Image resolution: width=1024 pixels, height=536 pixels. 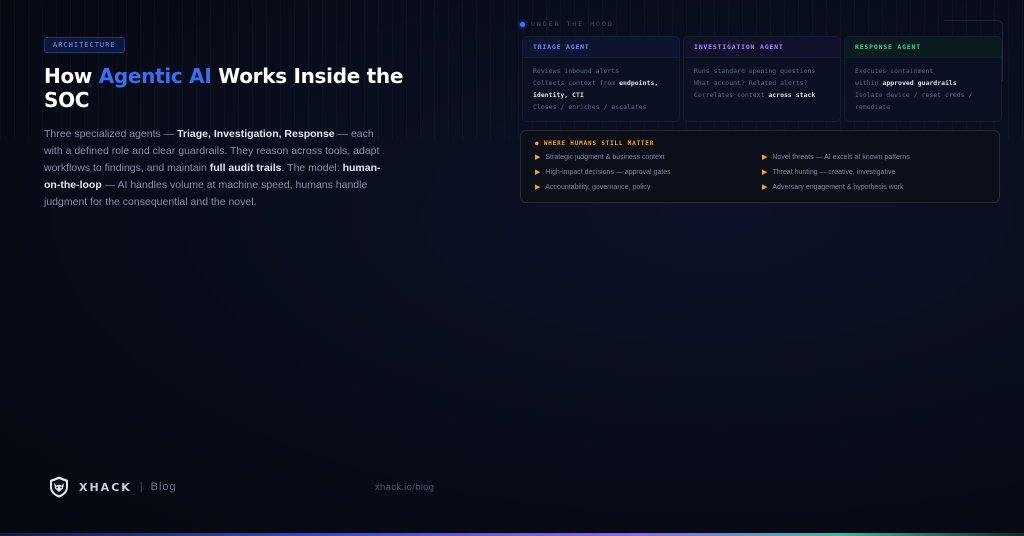 What do you see at coordinates (601, 47) in the screenshot?
I see `agent-title: TRIAGE AGENT` at bounding box center [601, 47].